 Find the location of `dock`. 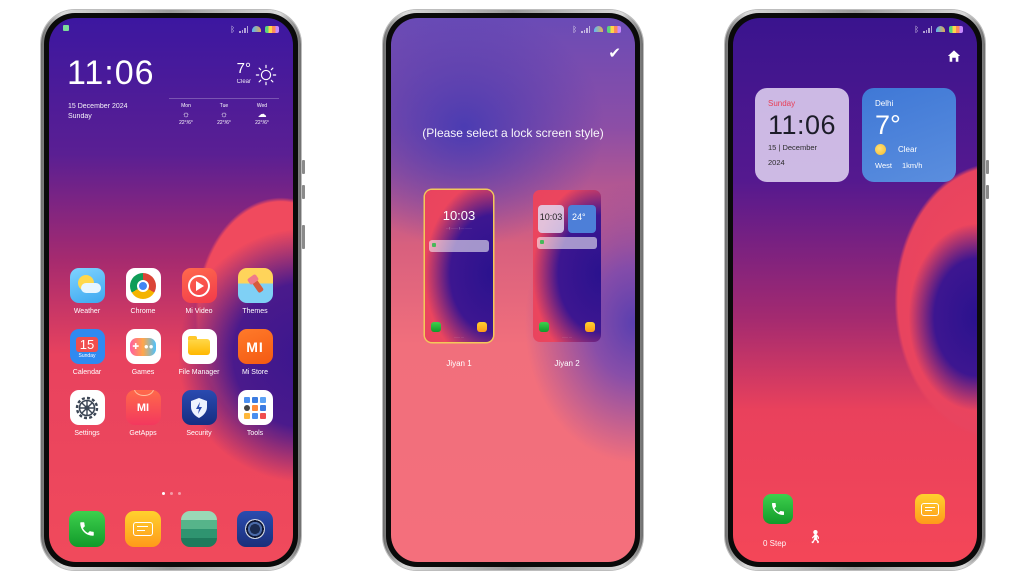

dock is located at coordinates (171, 529).